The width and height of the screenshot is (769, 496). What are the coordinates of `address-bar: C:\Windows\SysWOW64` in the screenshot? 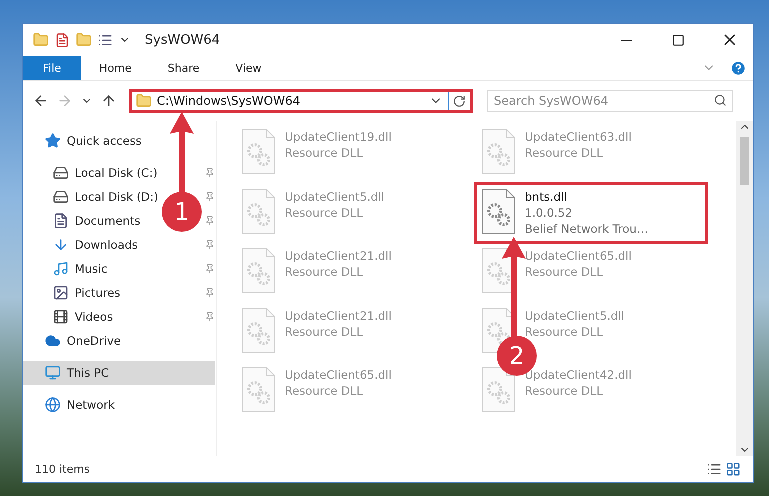 It's located at (301, 101).